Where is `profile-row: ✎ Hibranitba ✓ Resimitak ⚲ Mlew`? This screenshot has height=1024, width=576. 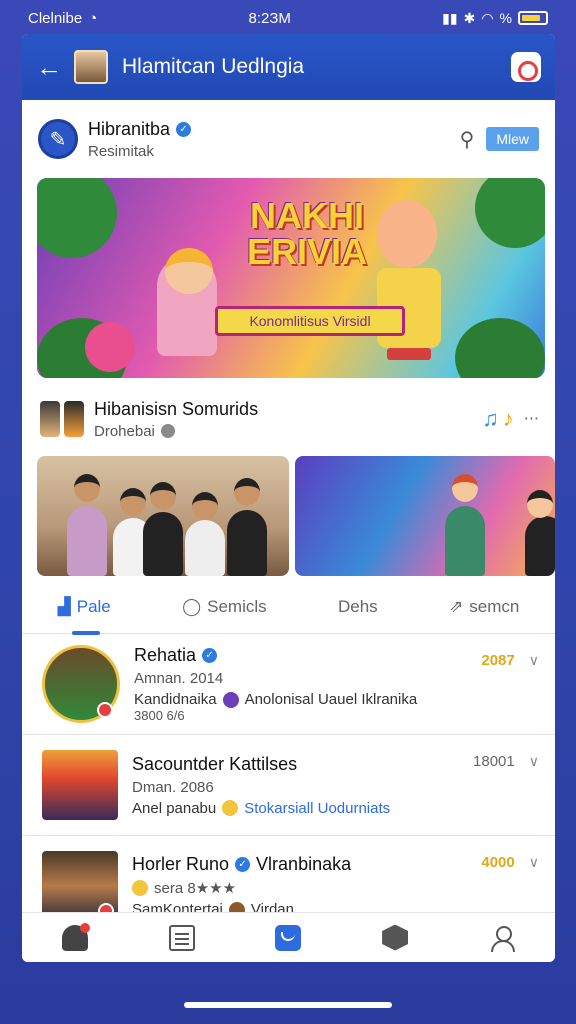 profile-row: ✎ Hibranitba ✓ Resimitak ⚲ Mlew is located at coordinates (288, 139).